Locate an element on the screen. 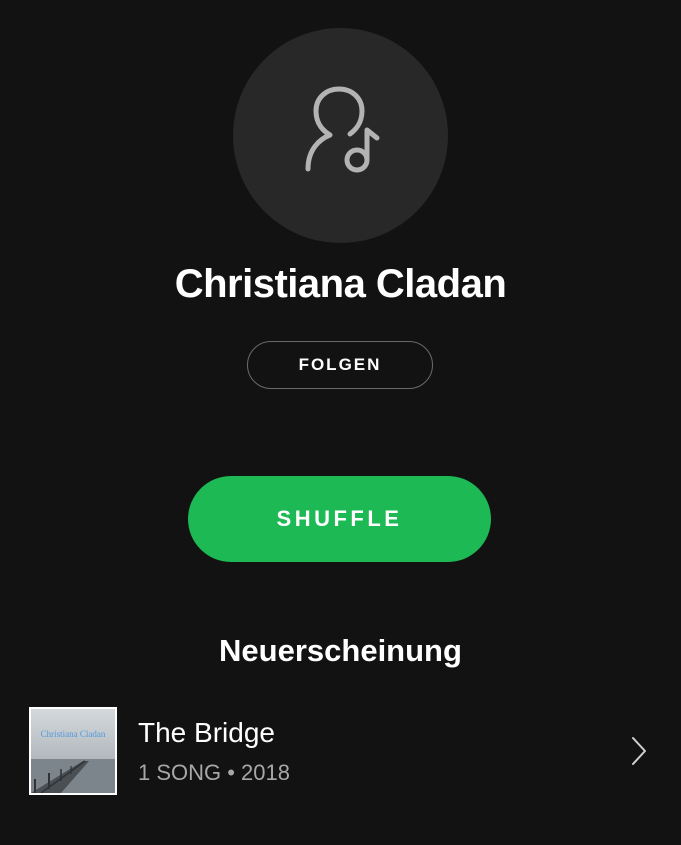 This screenshot has width=681, height=845. chevron-right-icon is located at coordinates (639, 751).